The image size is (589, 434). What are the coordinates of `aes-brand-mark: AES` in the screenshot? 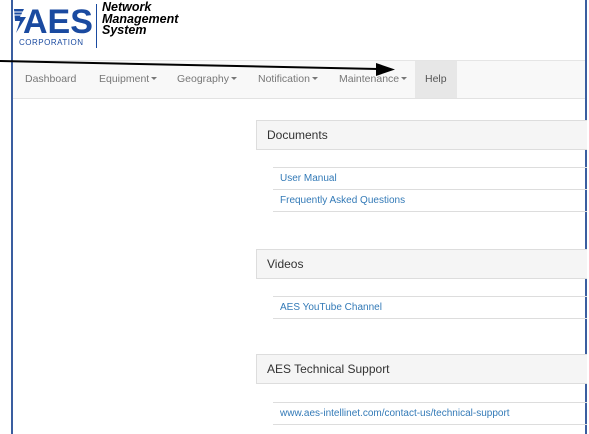 It's located at (53, 19).